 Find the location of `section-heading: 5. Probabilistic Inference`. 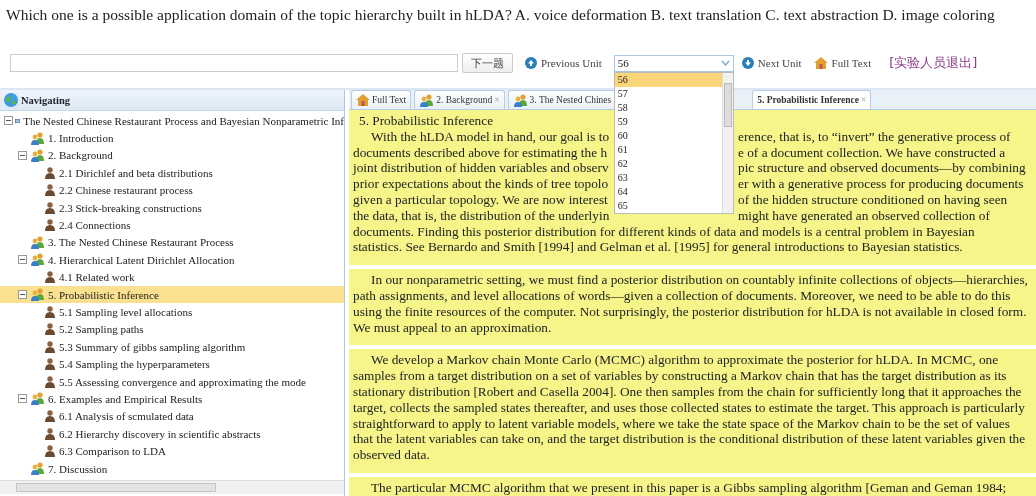

section-heading: 5. Probabilistic Inference is located at coordinates (426, 121).